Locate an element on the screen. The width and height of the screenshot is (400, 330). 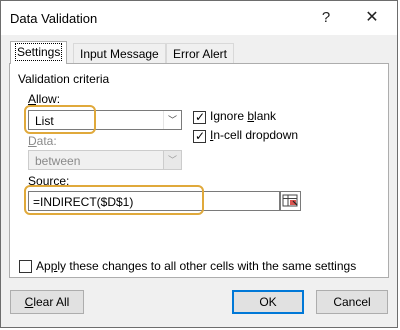
allow-select: List ﹀ is located at coordinates (105, 120).